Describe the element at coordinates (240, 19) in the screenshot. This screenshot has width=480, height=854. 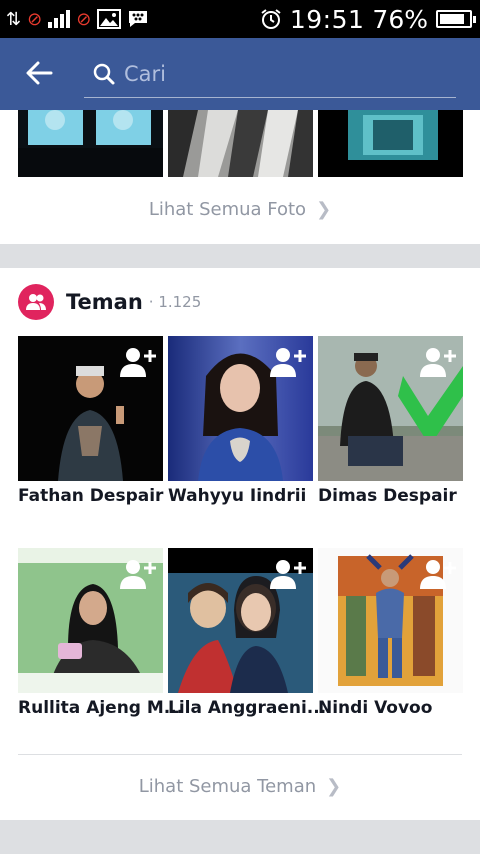
I see `status-bar: ⇅ ⊘ ⊘ 19:51 76%` at that location.